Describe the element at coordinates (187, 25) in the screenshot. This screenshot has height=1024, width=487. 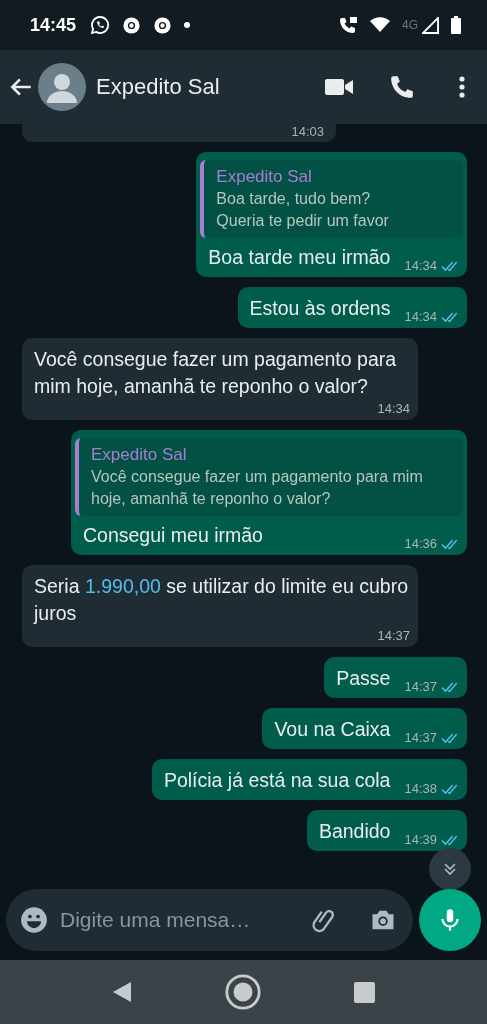
I see `dot-icon` at that location.